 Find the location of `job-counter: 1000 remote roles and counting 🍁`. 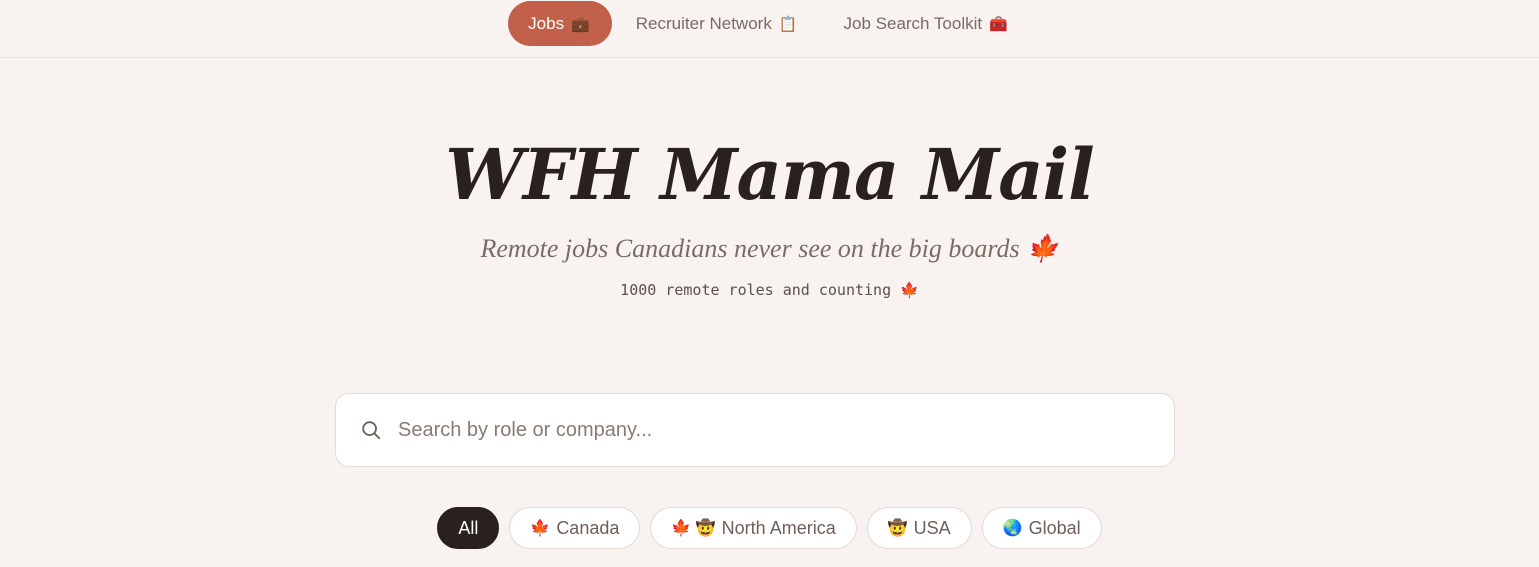

job-counter: 1000 remote roles and counting 🍁 is located at coordinates (769, 290).